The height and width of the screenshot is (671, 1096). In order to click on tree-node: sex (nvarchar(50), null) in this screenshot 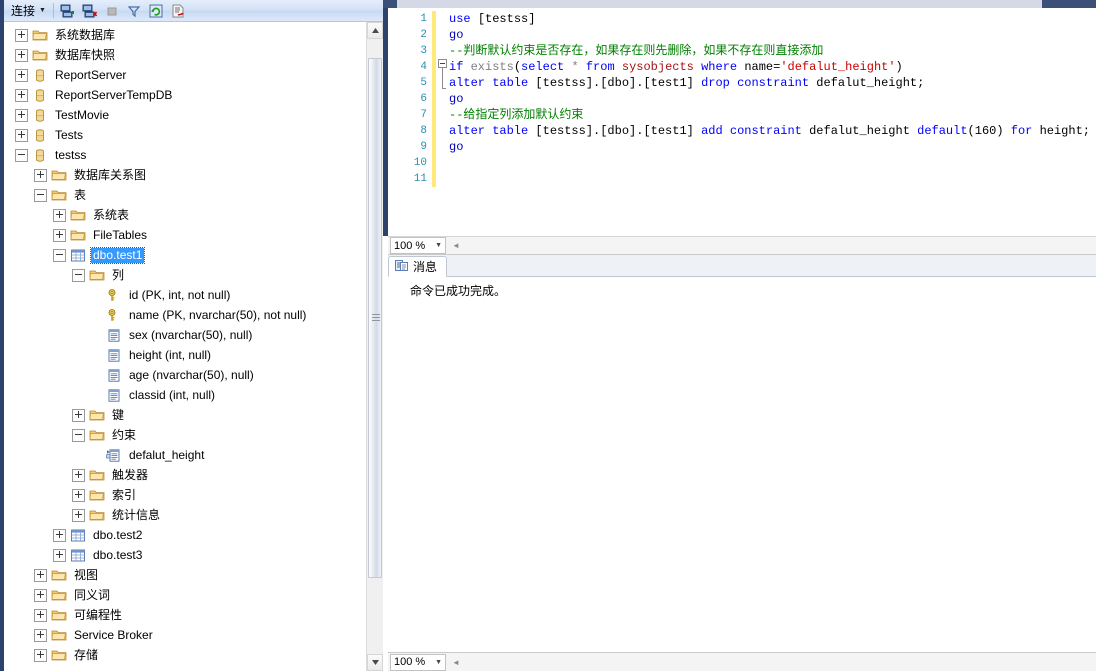, I will do `click(185, 335)`.